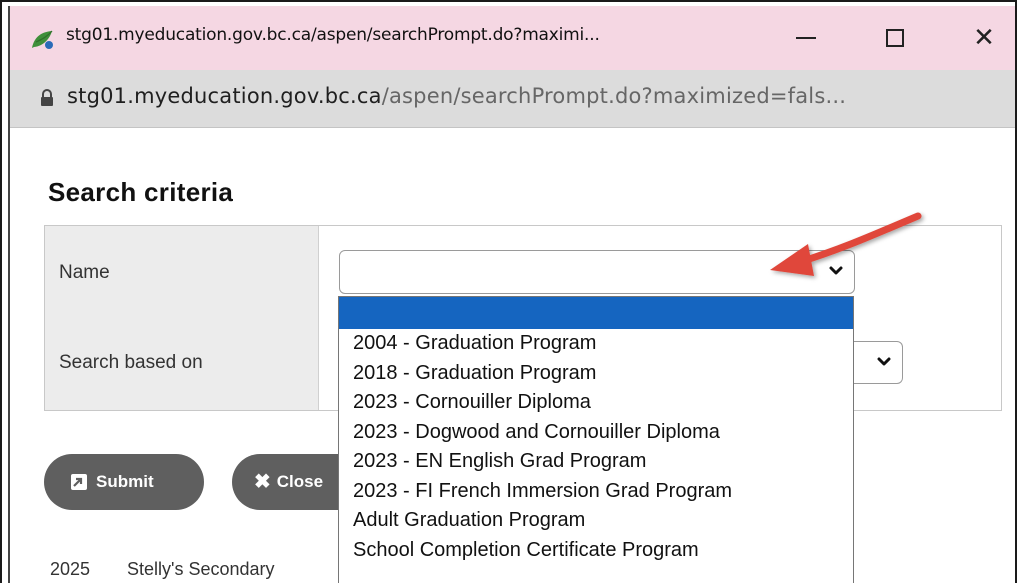 The height and width of the screenshot is (583, 1017). I want to click on minimize-icon, so click(806, 38).